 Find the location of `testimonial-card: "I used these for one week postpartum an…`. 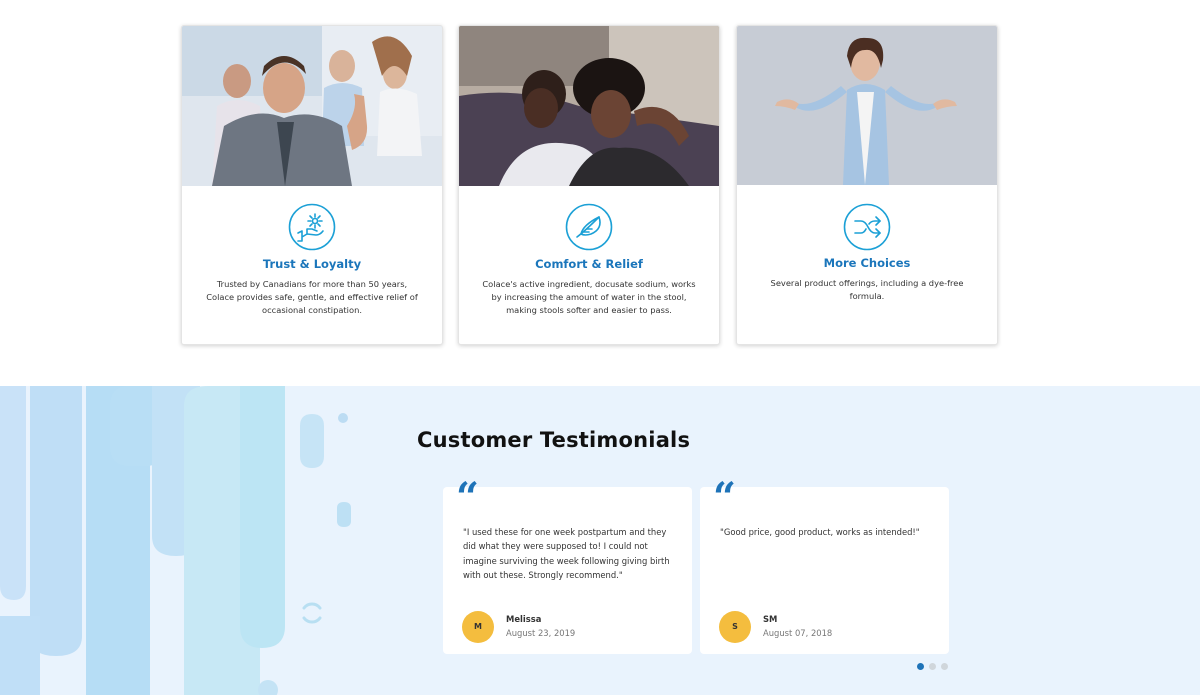

testimonial-card: "I used these for one week postpartum an… is located at coordinates (567, 570).